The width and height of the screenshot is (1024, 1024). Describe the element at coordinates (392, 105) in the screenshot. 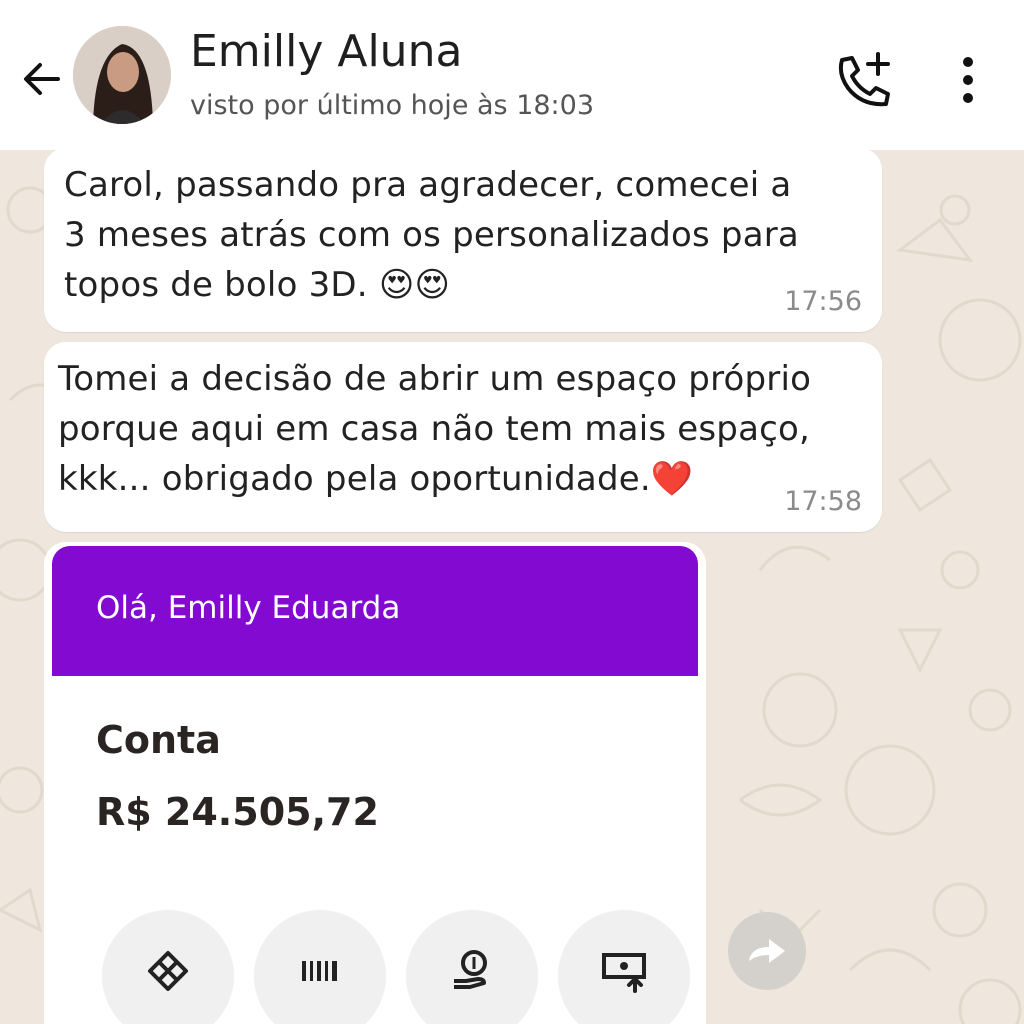

I see `last-seen-status: visto por último hoje às 18:03` at that location.